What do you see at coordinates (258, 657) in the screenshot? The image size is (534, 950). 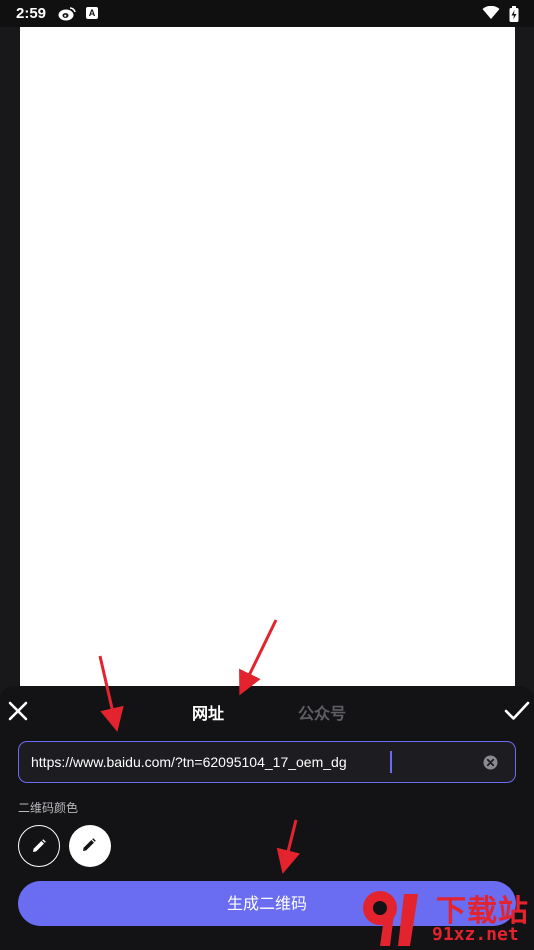 I see `arrow-to-url-tab` at bounding box center [258, 657].